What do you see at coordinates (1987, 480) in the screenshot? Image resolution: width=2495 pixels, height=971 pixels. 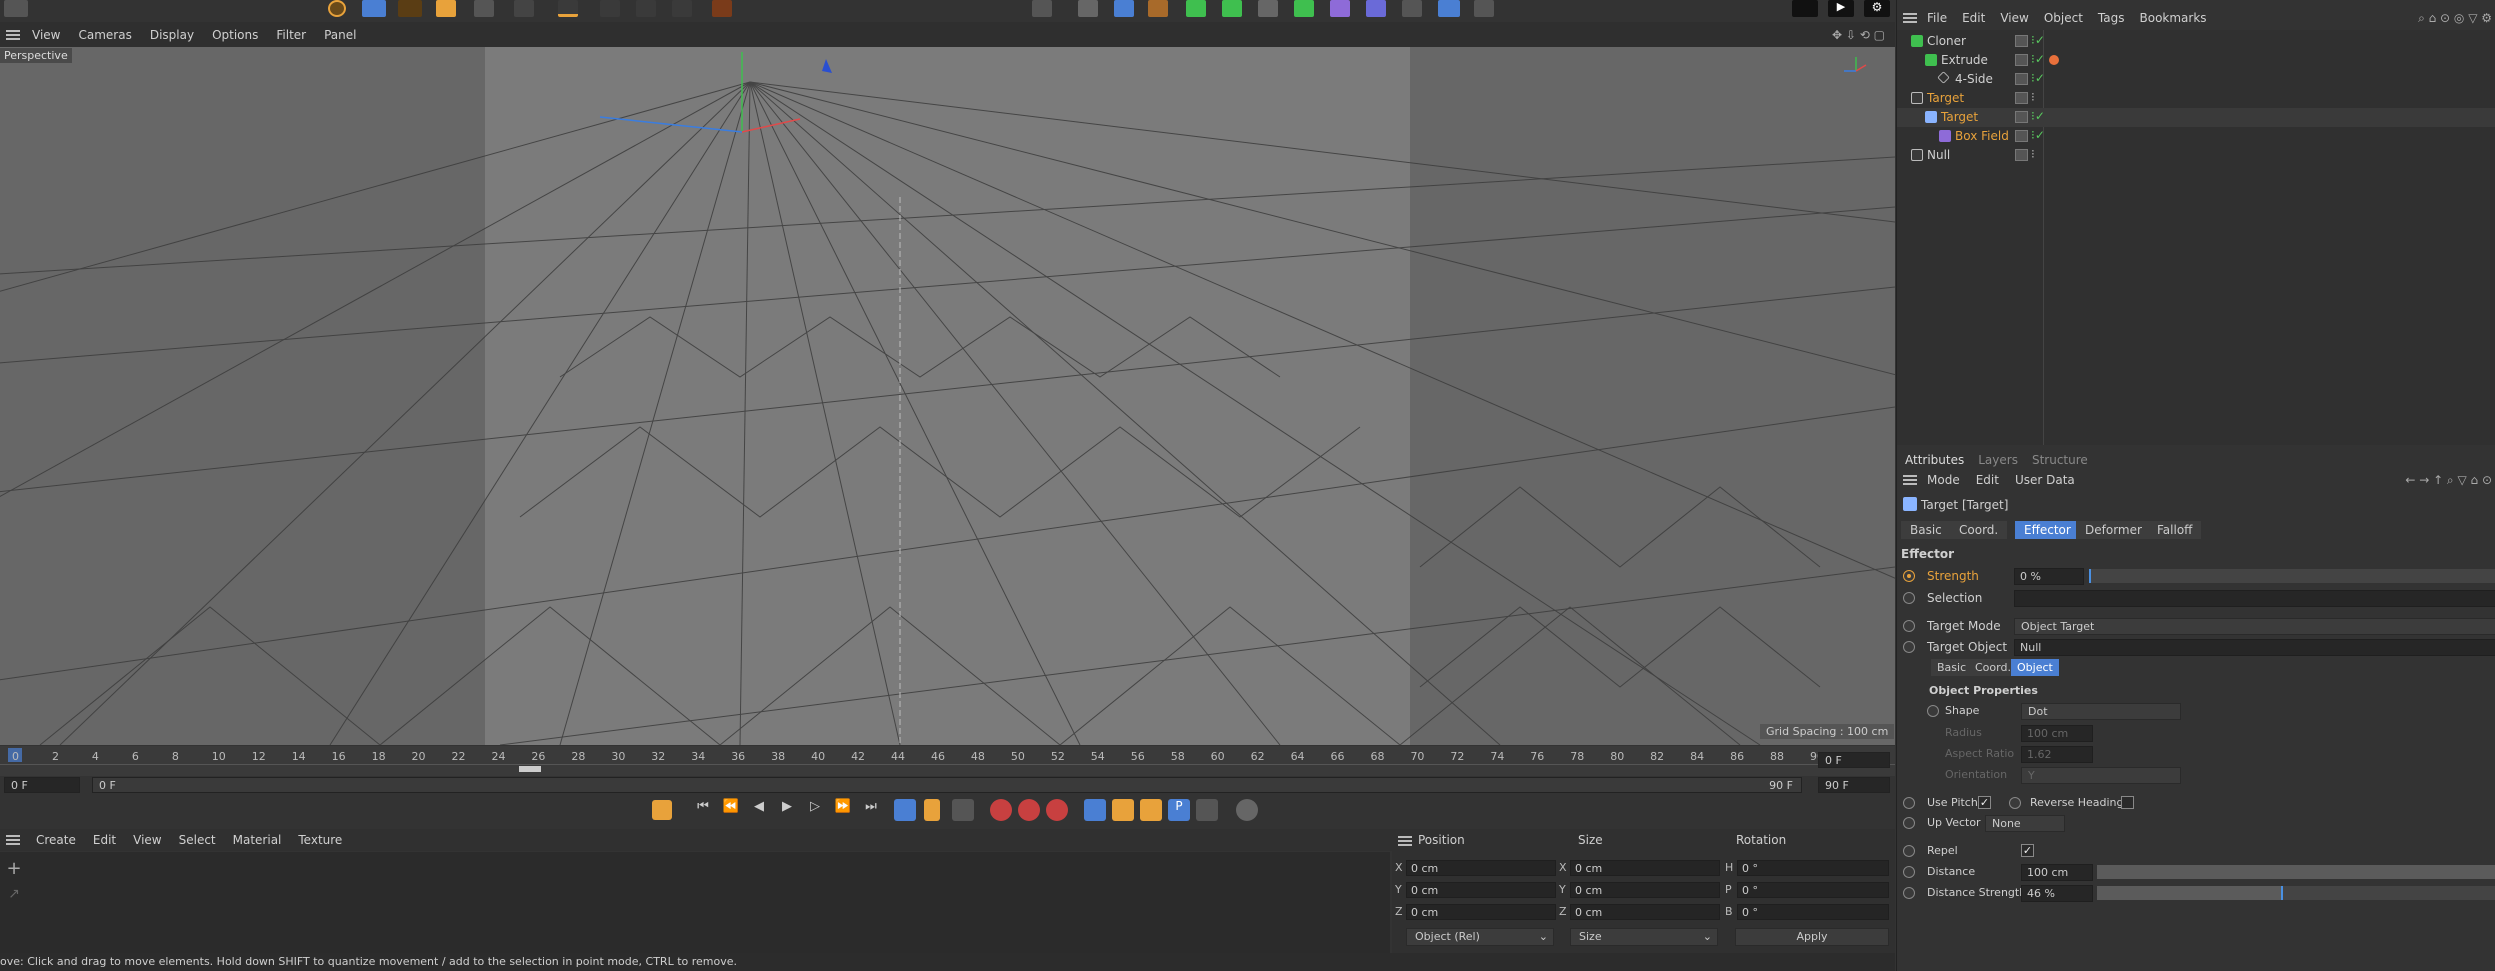 I see `menu-edit: Edit` at bounding box center [1987, 480].